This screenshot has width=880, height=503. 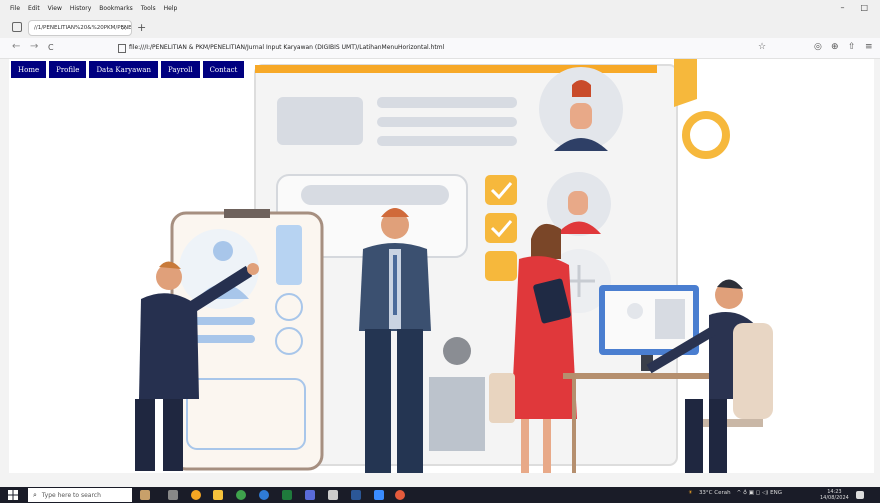 What do you see at coordinates (122, 48) in the screenshot?
I see `page-icon` at bounding box center [122, 48].